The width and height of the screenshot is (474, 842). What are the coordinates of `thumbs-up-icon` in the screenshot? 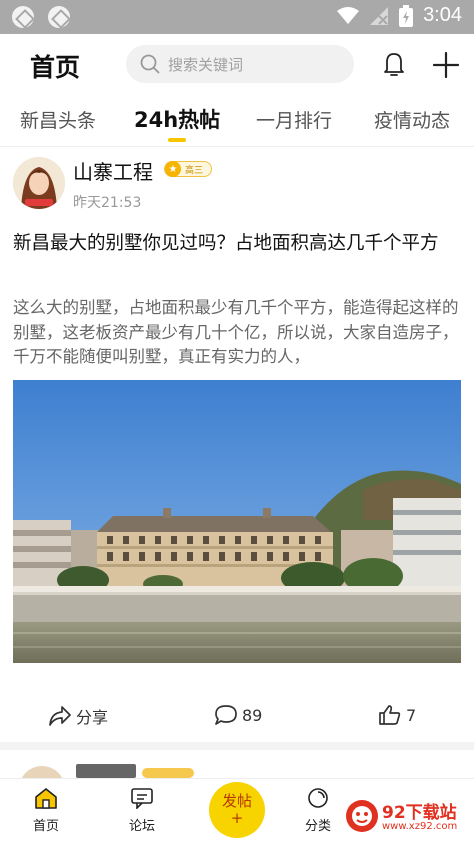 It's located at (390, 715).